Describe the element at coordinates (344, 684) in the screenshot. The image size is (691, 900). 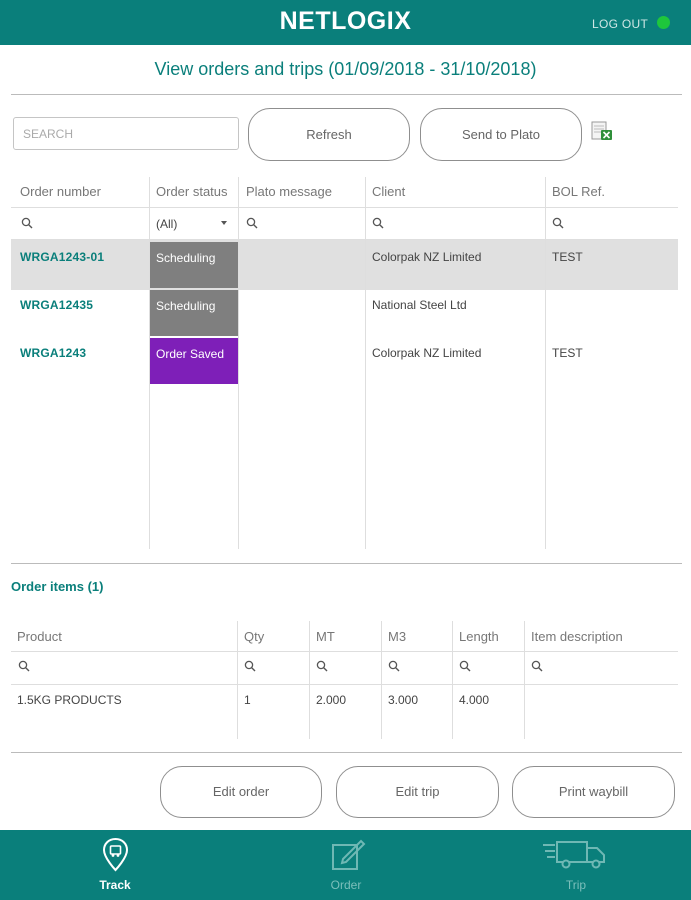
I see `filter-divider` at that location.